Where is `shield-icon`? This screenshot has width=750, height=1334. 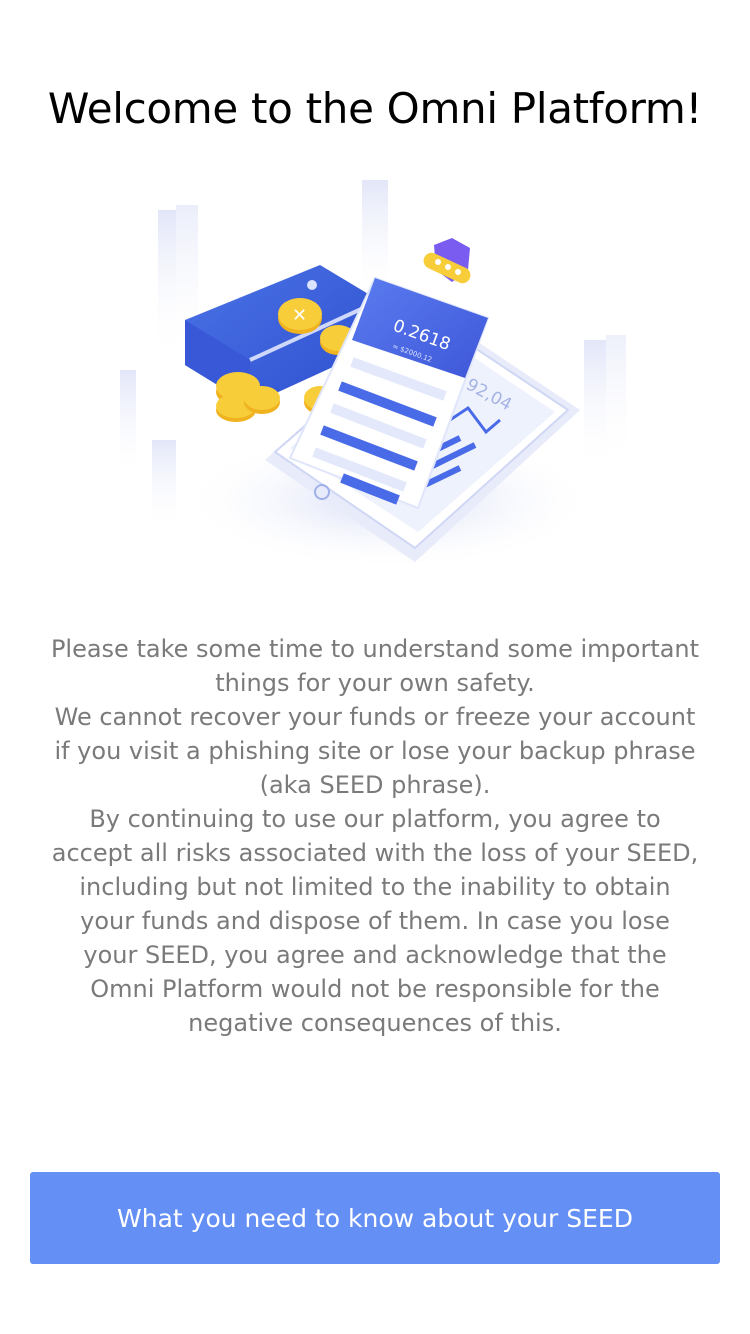 shield-icon is located at coordinates (447, 261).